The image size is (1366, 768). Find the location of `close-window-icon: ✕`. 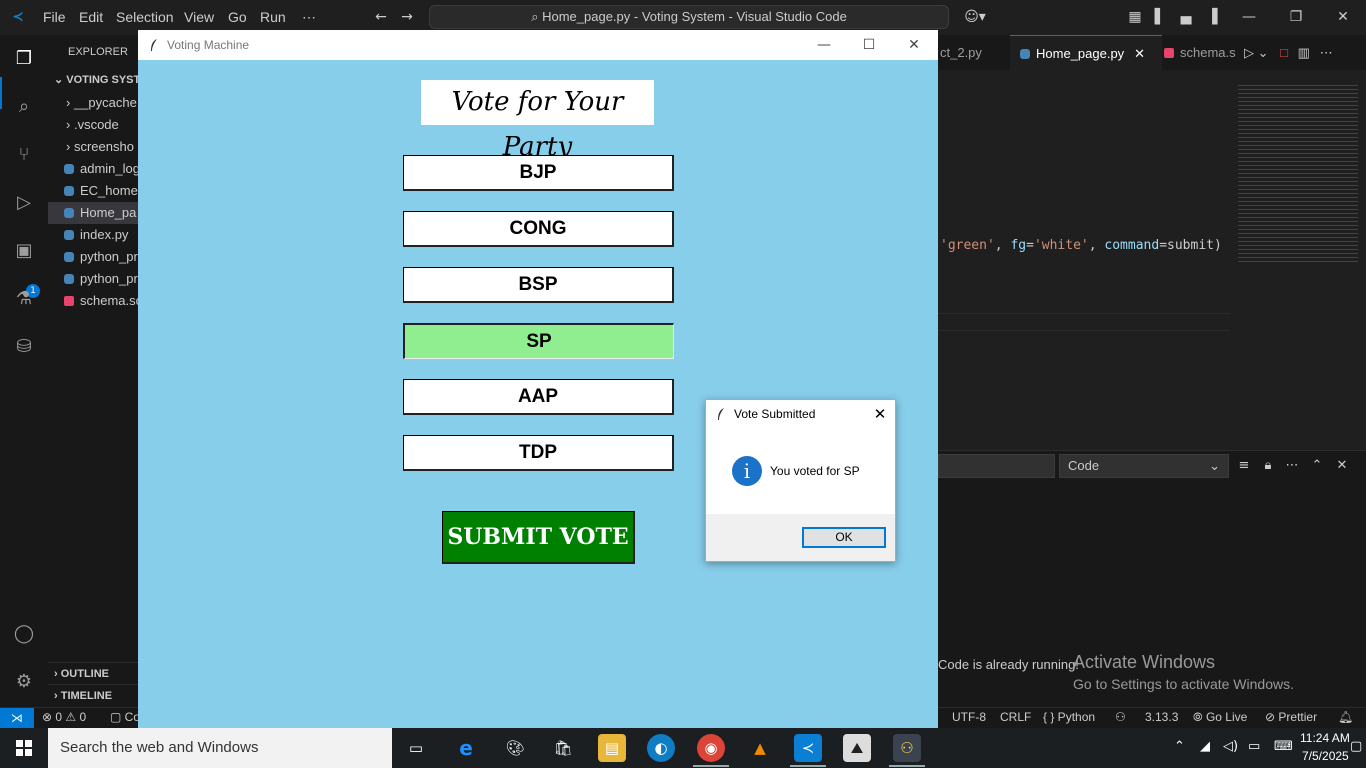

close-window-icon: ✕ is located at coordinates (1343, 17).